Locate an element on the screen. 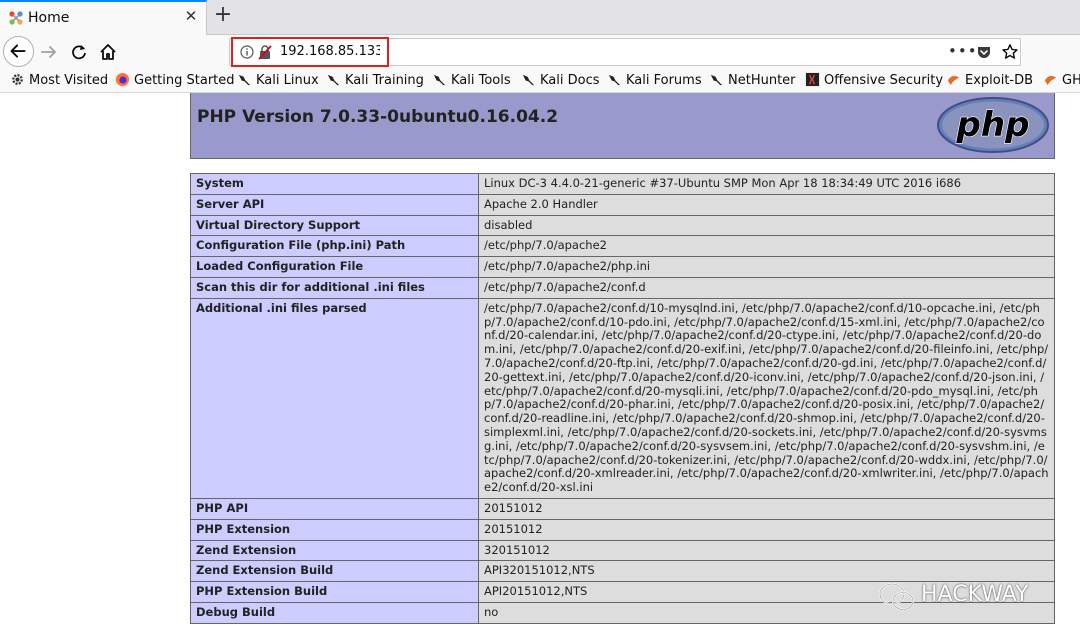  setting-name: PHP Extension Build is located at coordinates (334, 592).